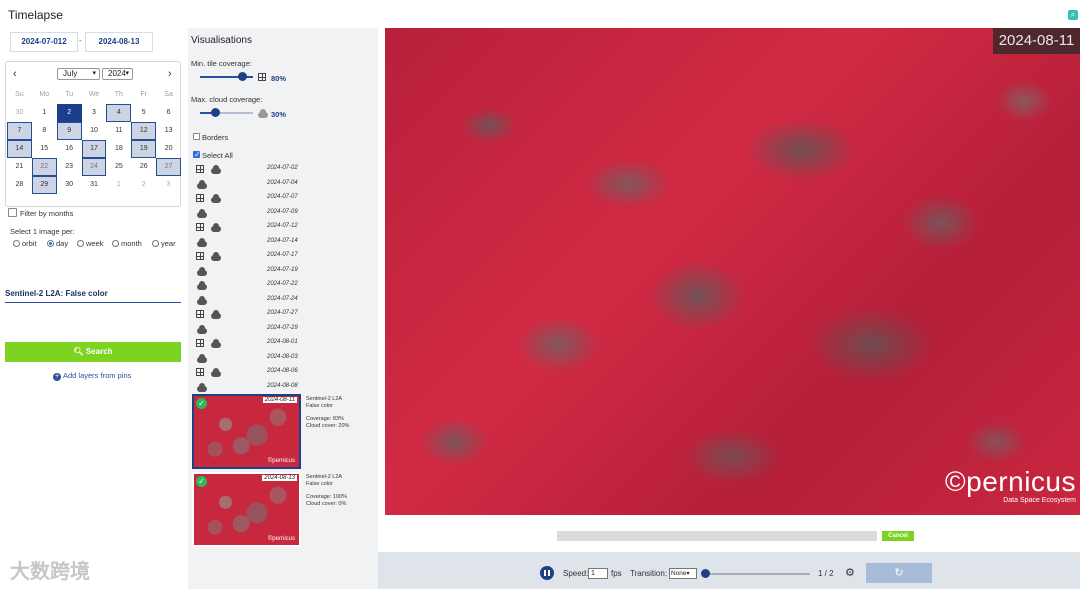  What do you see at coordinates (282, 342) in the screenshot?
I see `date-list-item: 2024-08-01` at bounding box center [282, 342].